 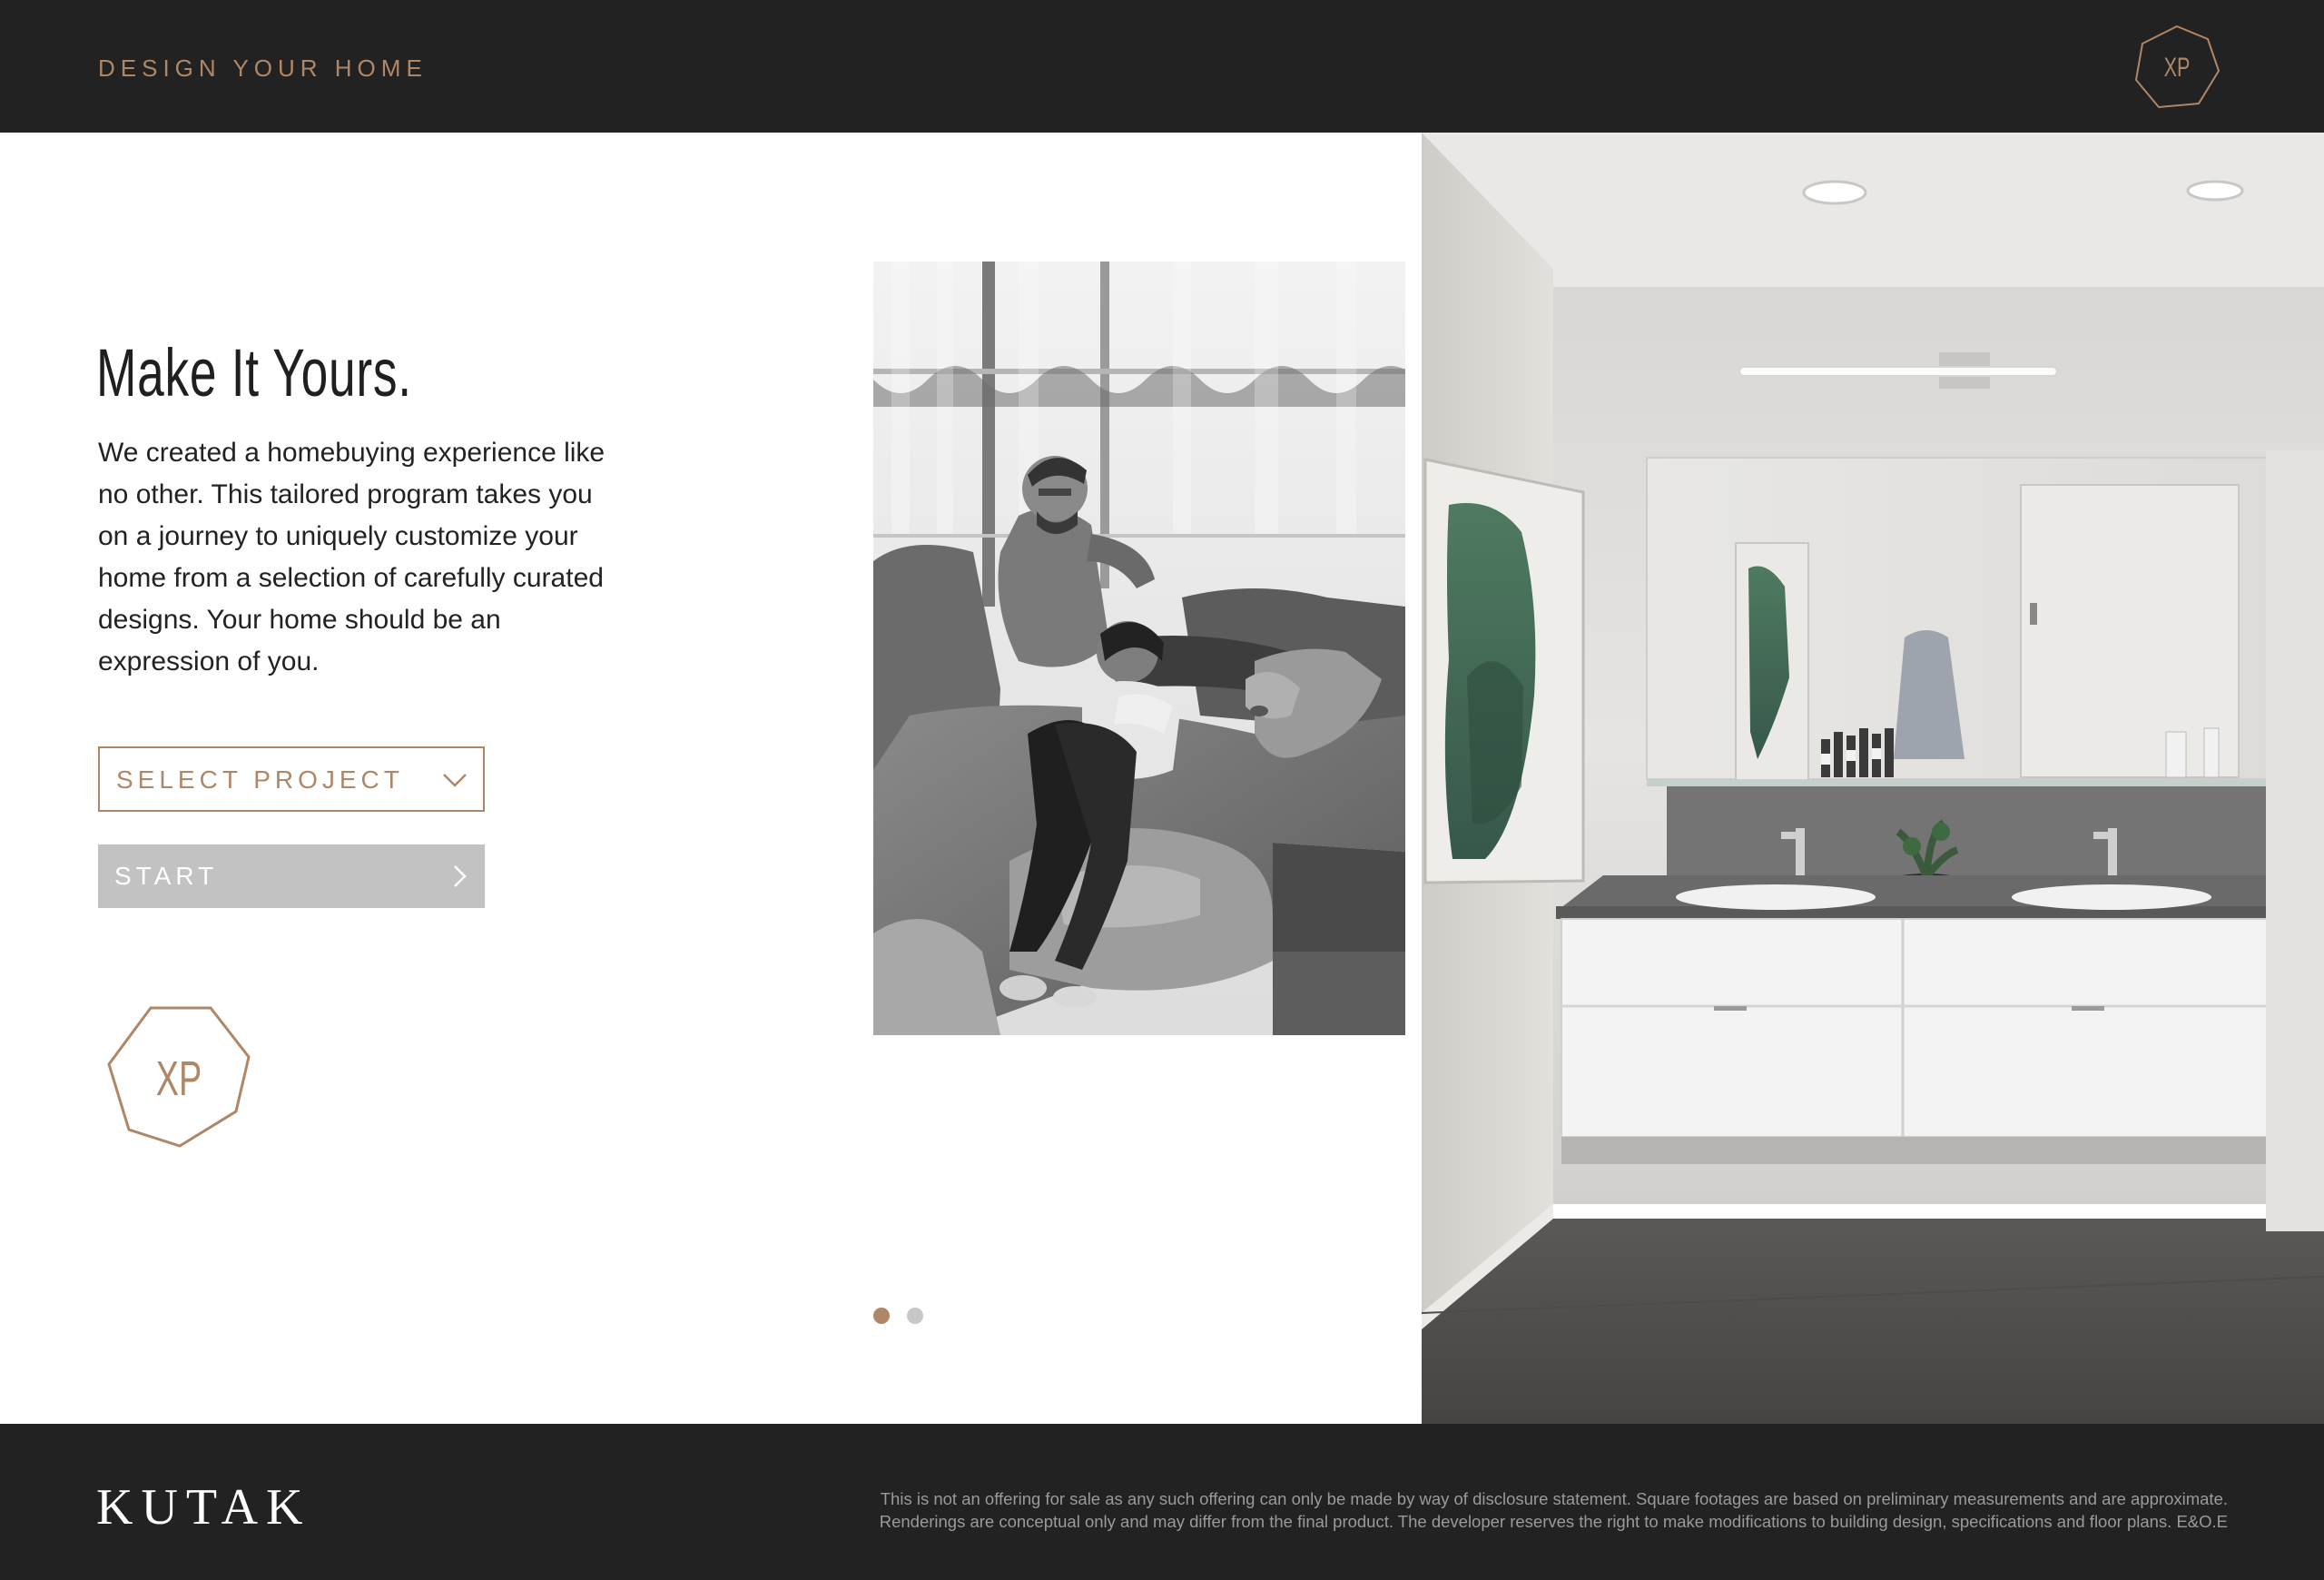 I want to click on page-section-title: DESIGN YOUR HOME, so click(x=263, y=68).